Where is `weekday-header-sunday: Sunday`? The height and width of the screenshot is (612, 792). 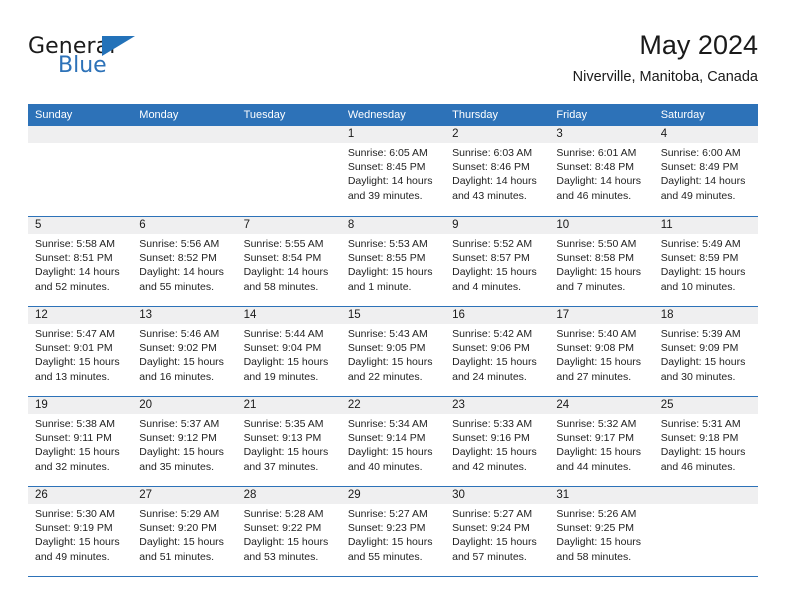 weekday-header-sunday: Sunday is located at coordinates (54, 115).